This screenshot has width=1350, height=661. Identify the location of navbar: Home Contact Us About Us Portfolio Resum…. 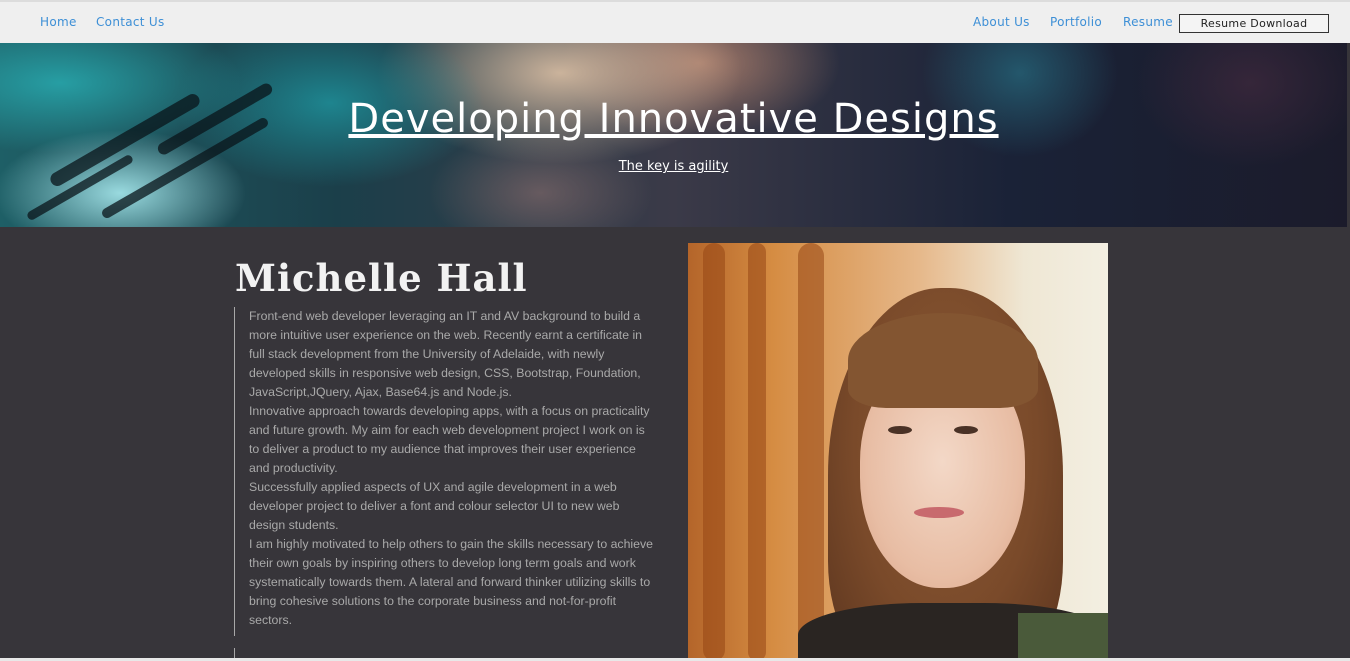
(675, 21).